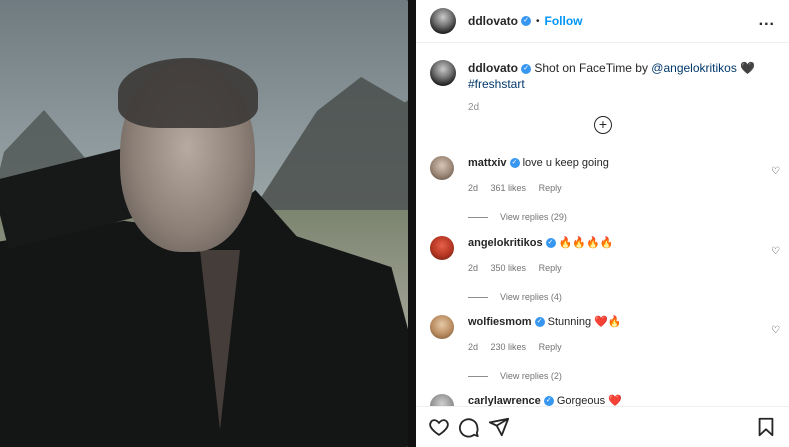  I want to click on comment-icon, so click(469, 427).